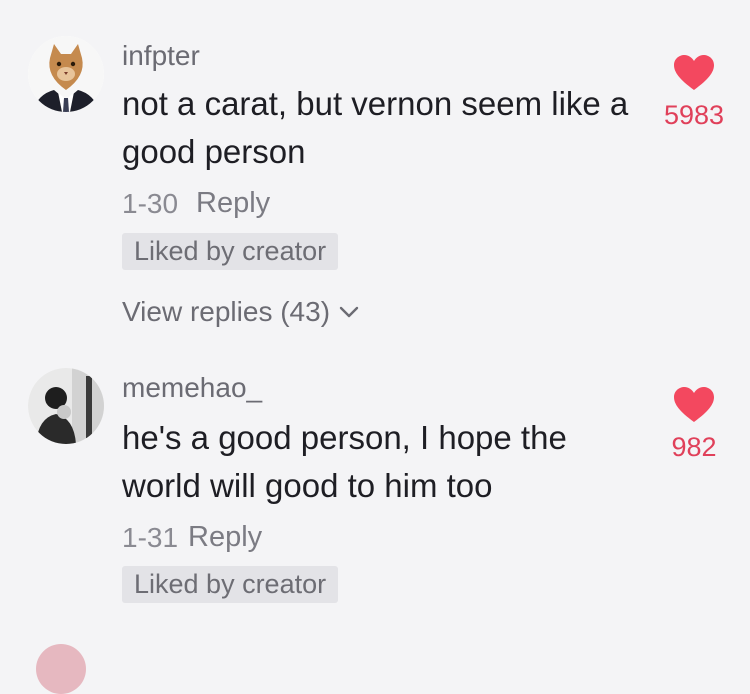 This screenshot has height=694, width=750. I want to click on liked-by-creator-badge: Liked by creator, so click(230, 584).